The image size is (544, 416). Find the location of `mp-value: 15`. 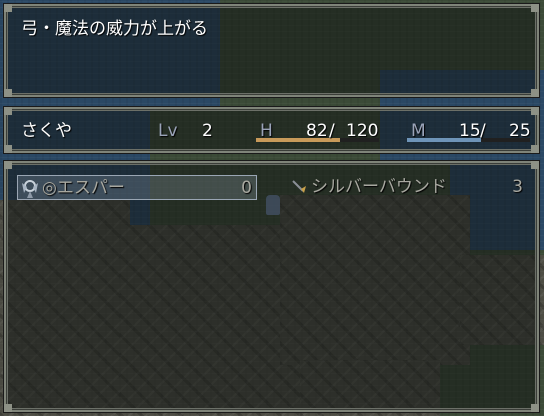

mp-value: 15 is located at coordinates (470, 131).